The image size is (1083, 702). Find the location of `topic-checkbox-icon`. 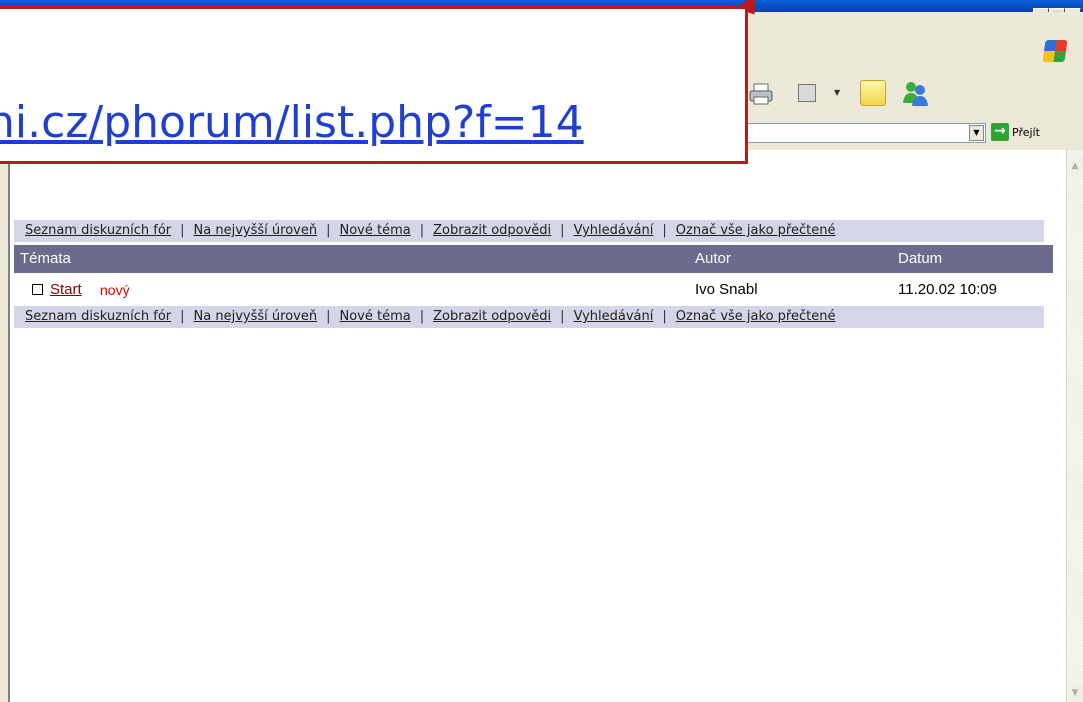

topic-checkbox-icon is located at coordinates (37, 289).